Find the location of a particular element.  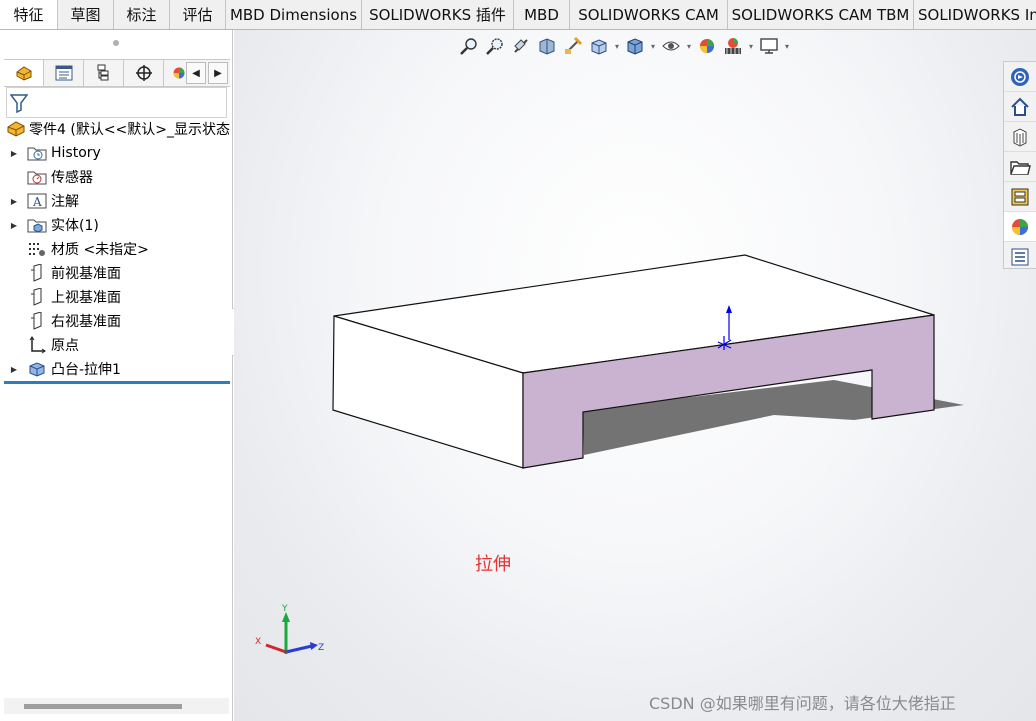

feature-callout-label: 拉伸 is located at coordinates (493, 564).